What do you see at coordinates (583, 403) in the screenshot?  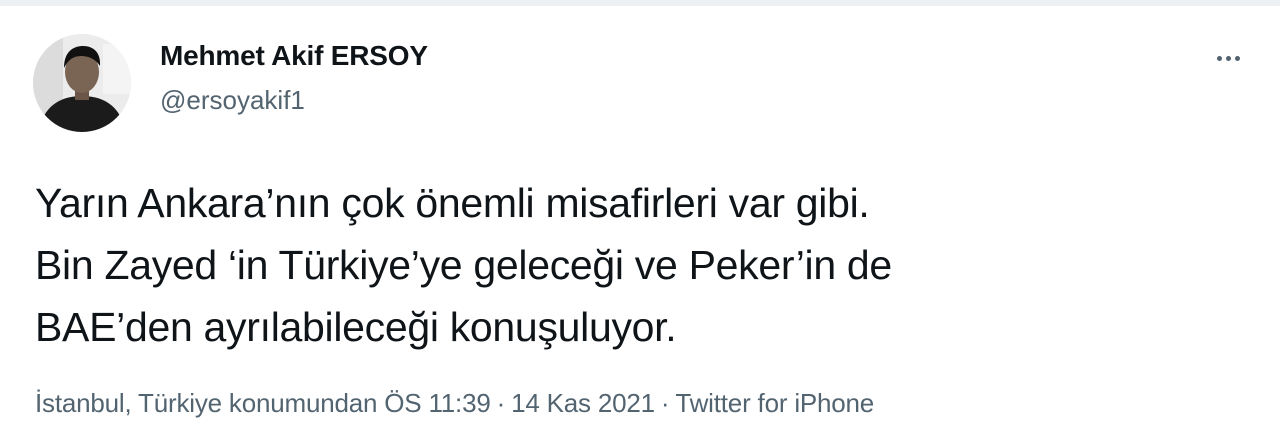 I see `tweet-date: 14 Kas 2021` at bounding box center [583, 403].